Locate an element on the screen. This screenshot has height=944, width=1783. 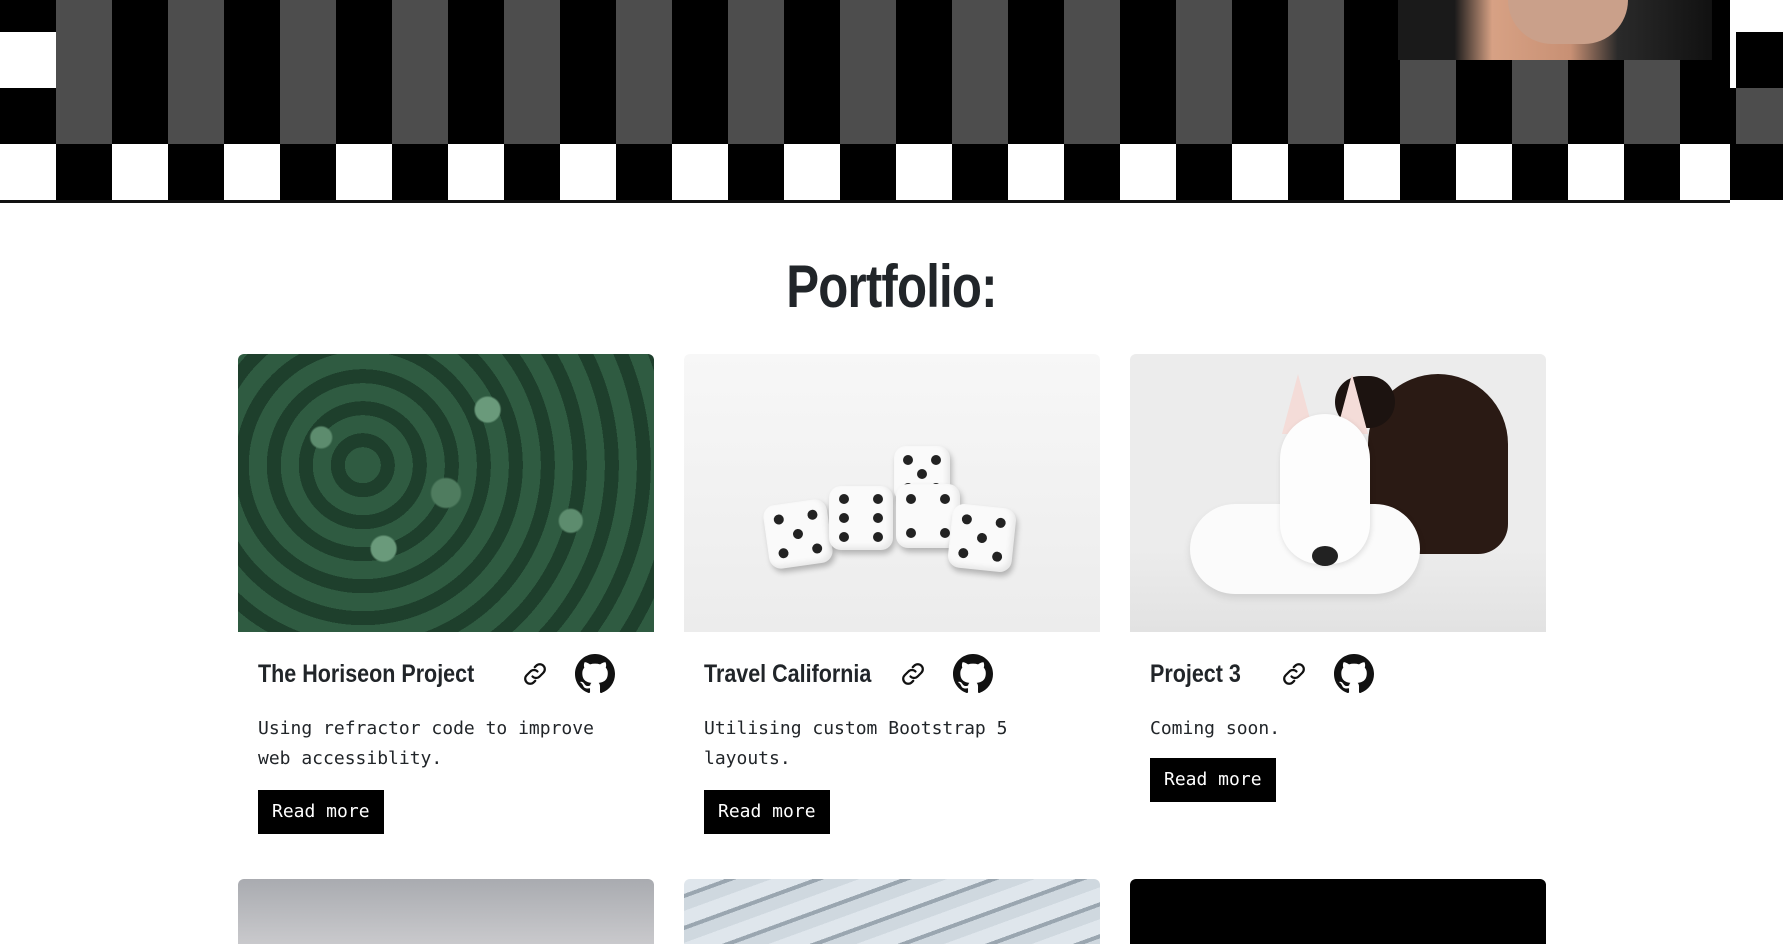
portfolio-card: Project 3 Coming soon. Read more is located at coordinates (1338, 578).